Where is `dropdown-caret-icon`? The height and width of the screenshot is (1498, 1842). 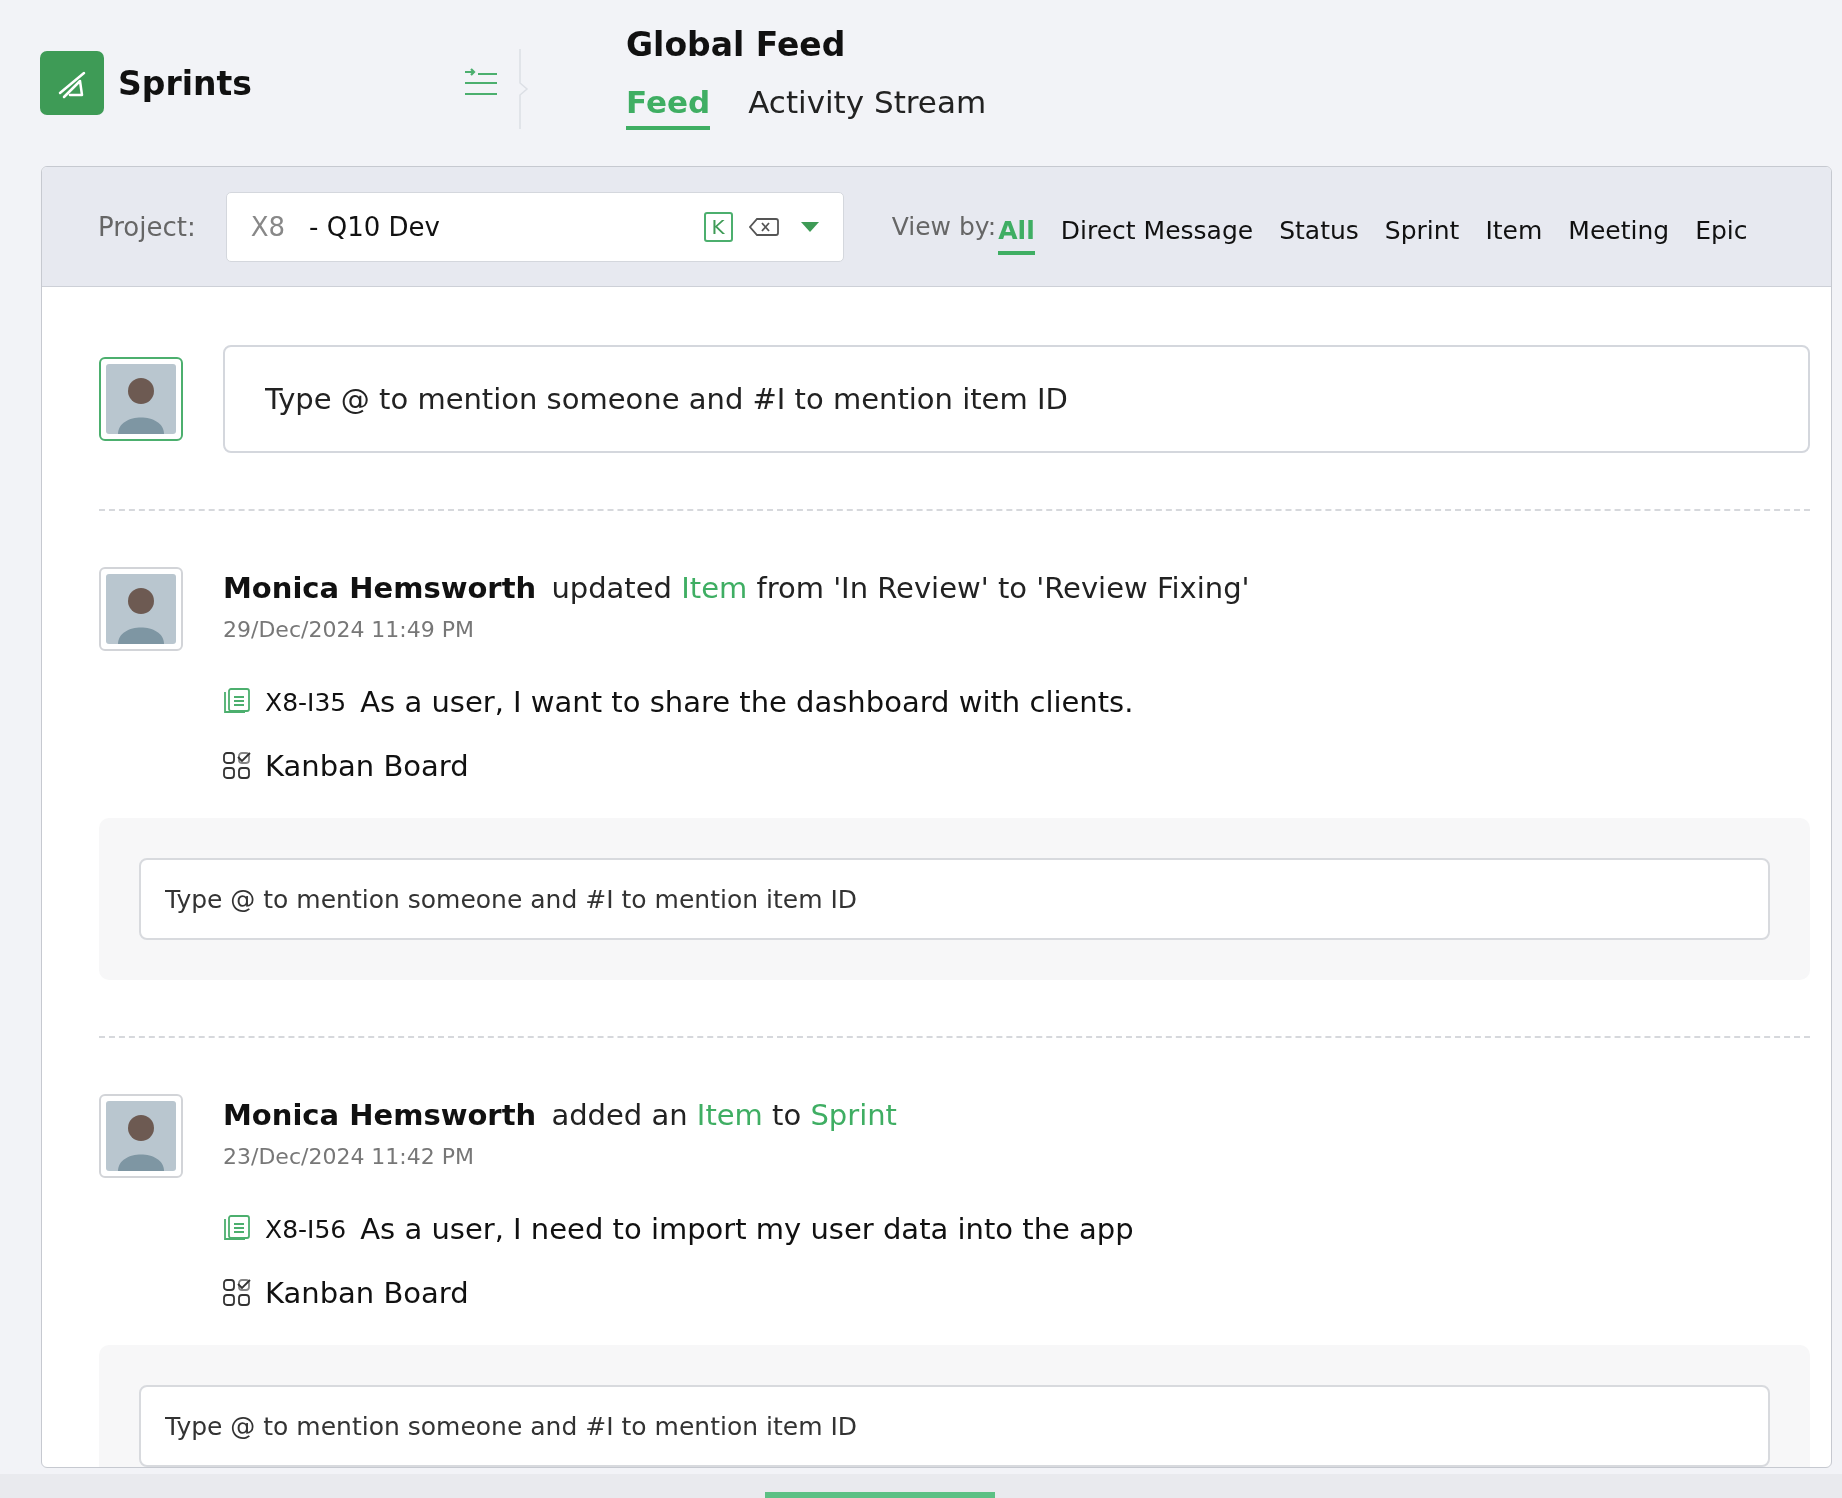 dropdown-caret-icon is located at coordinates (809, 226).